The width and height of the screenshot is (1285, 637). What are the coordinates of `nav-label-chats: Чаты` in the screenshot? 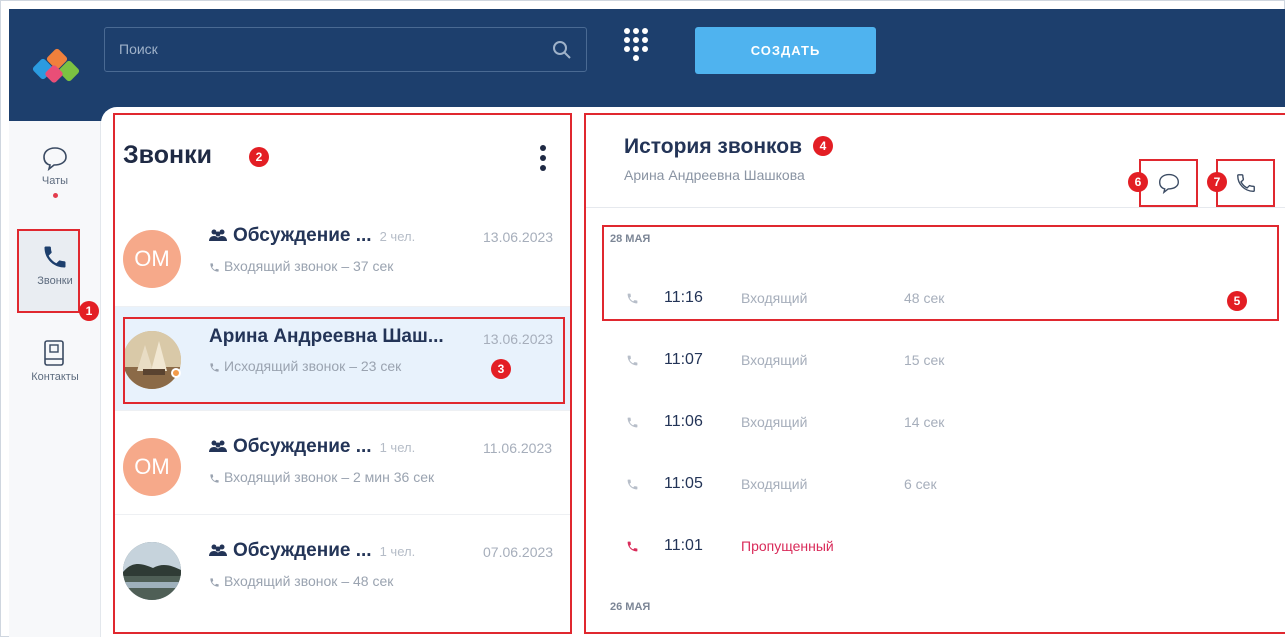 It's located at (55, 181).